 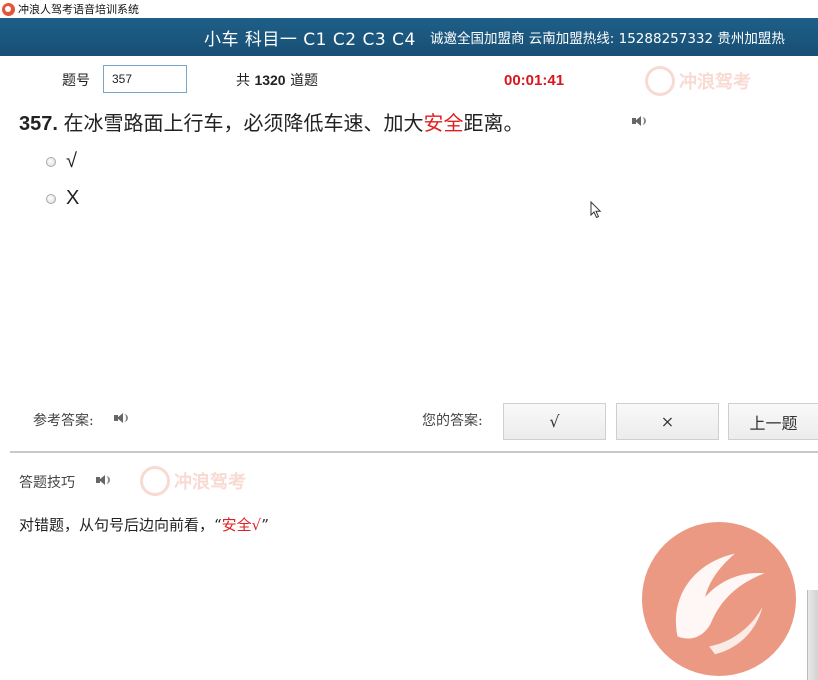 What do you see at coordinates (443, 123) in the screenshot?
I see `question-highlight: 安全` at bounding box center [443, 123].